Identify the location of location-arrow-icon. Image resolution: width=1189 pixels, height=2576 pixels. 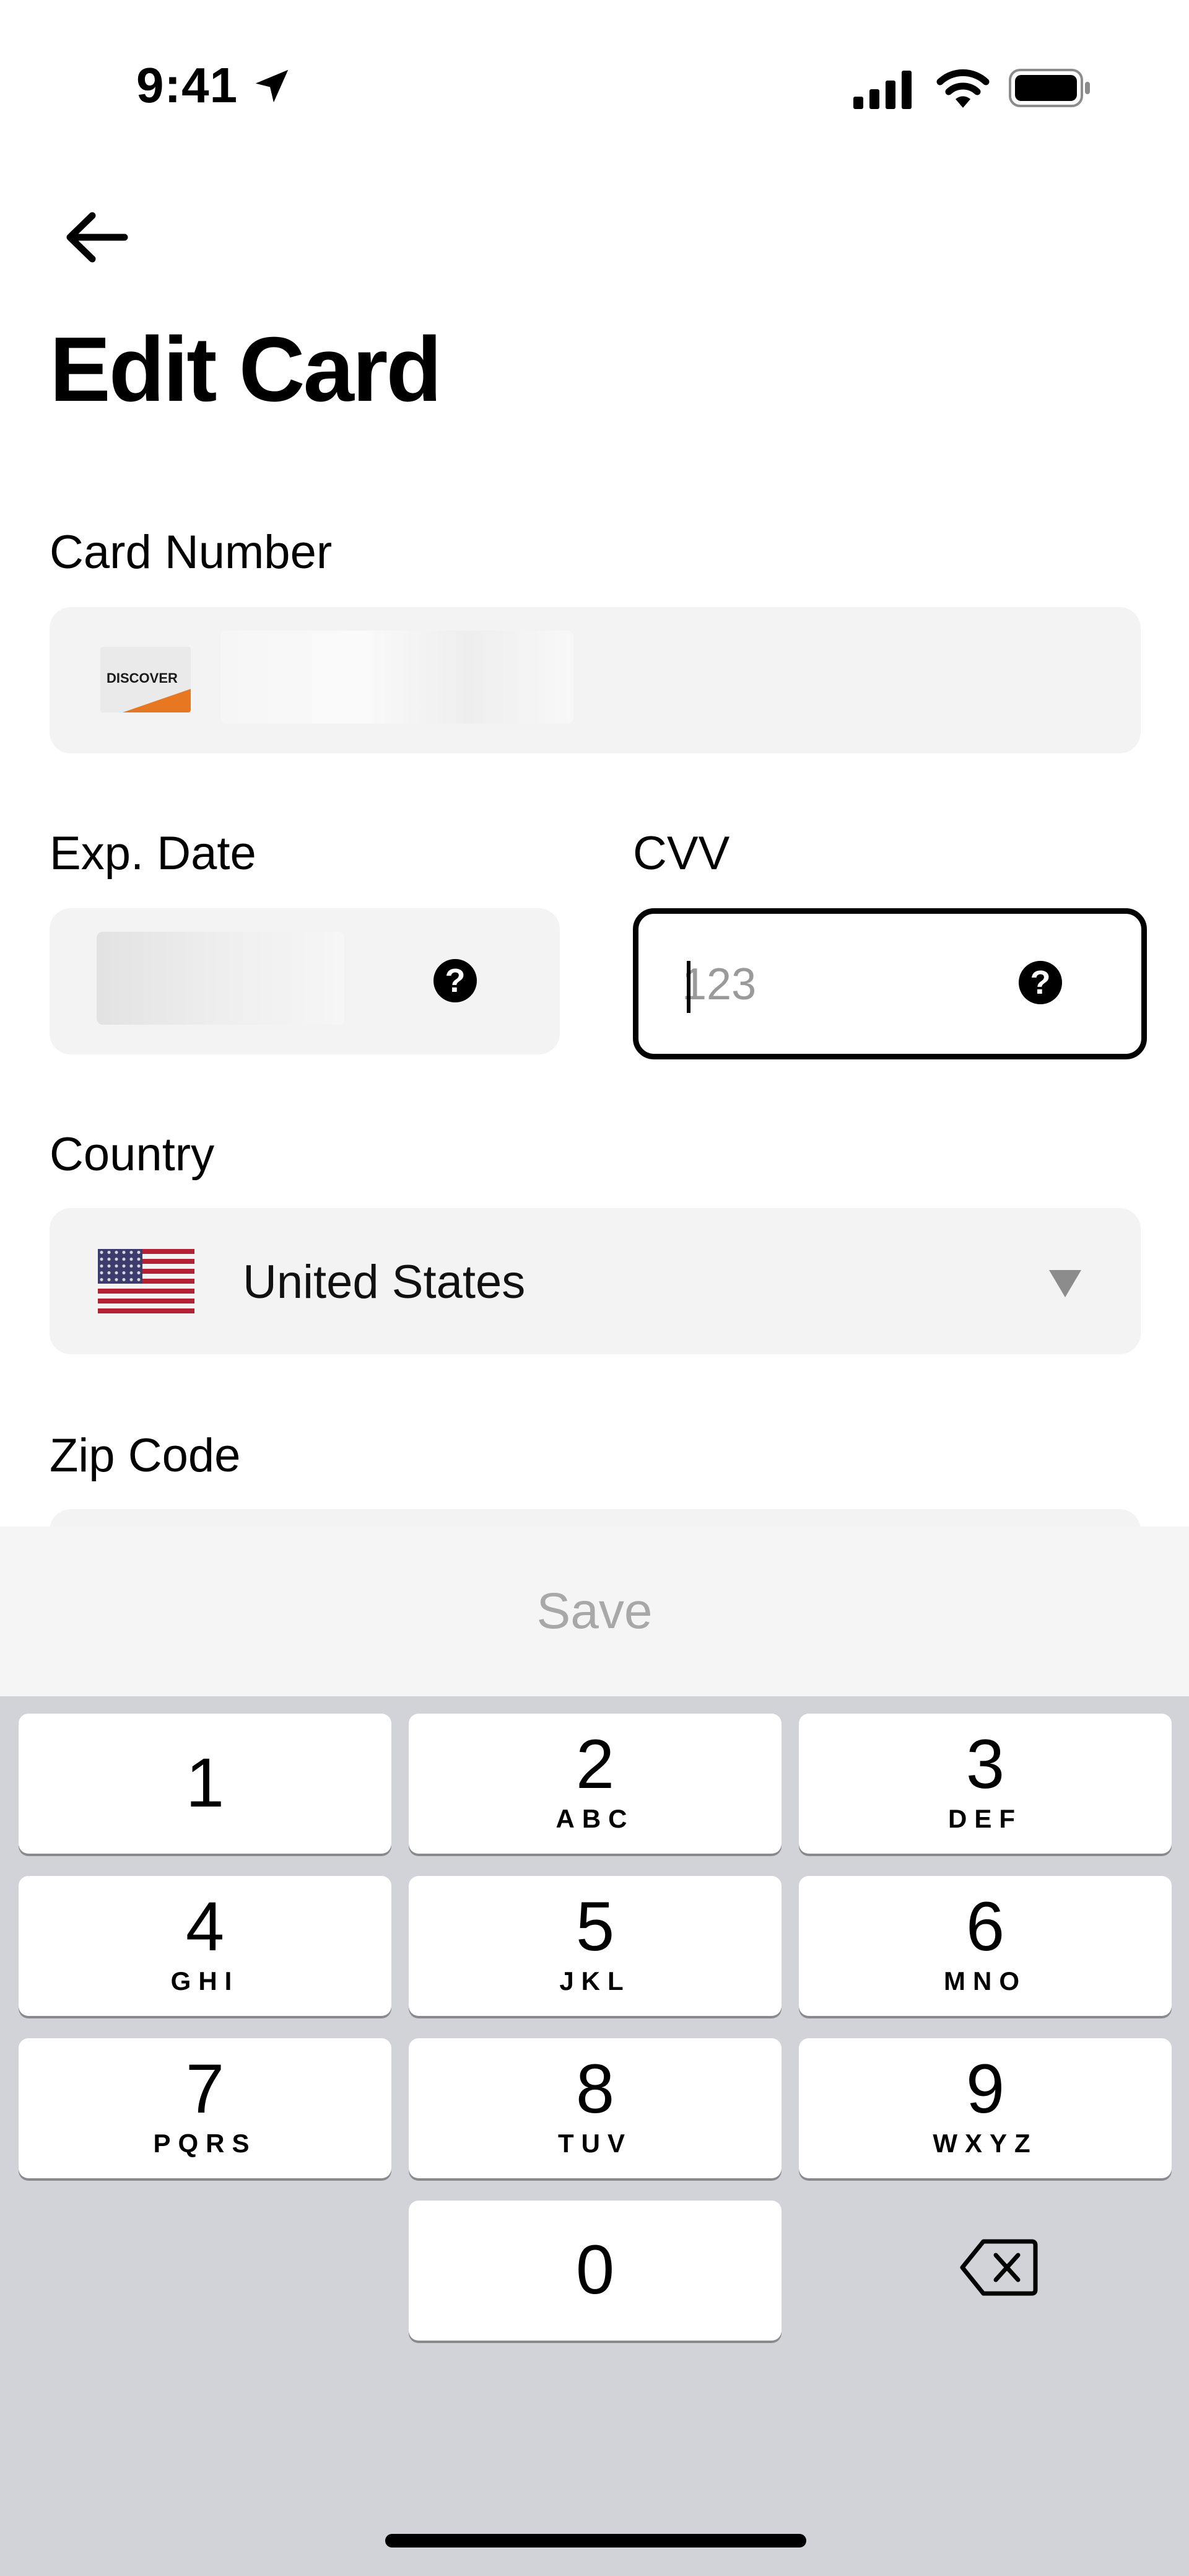
(272, 86).